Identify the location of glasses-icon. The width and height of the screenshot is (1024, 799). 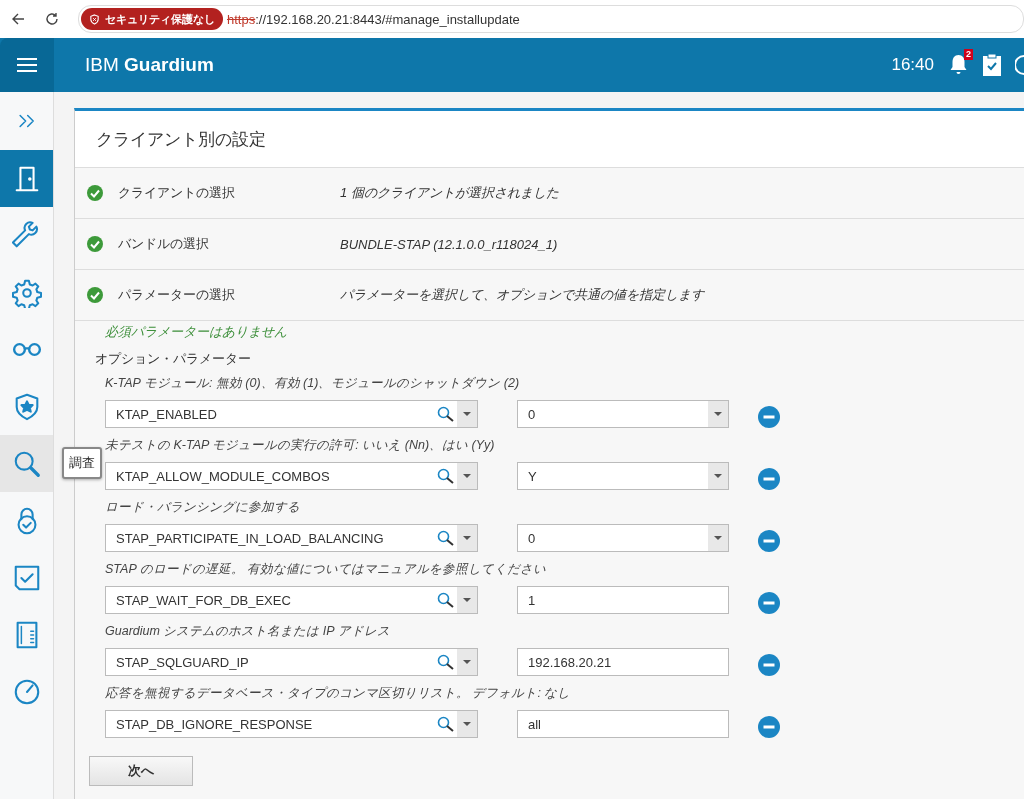
(26, 349).